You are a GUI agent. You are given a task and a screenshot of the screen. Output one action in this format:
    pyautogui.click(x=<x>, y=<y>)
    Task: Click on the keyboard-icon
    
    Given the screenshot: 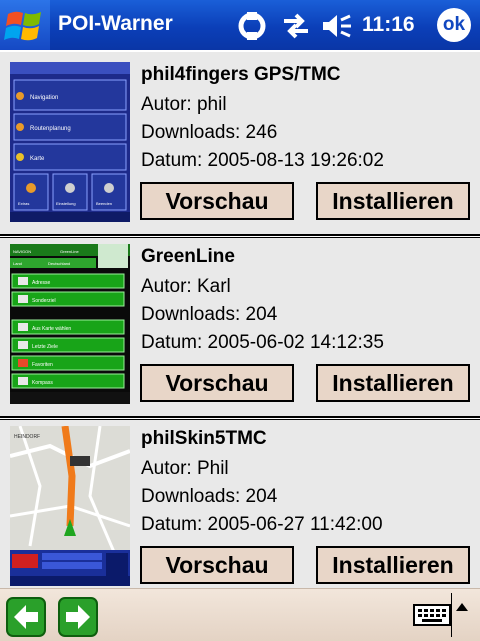 What is the action you would take?
    pyautogui.click(x=432, y=615)
    